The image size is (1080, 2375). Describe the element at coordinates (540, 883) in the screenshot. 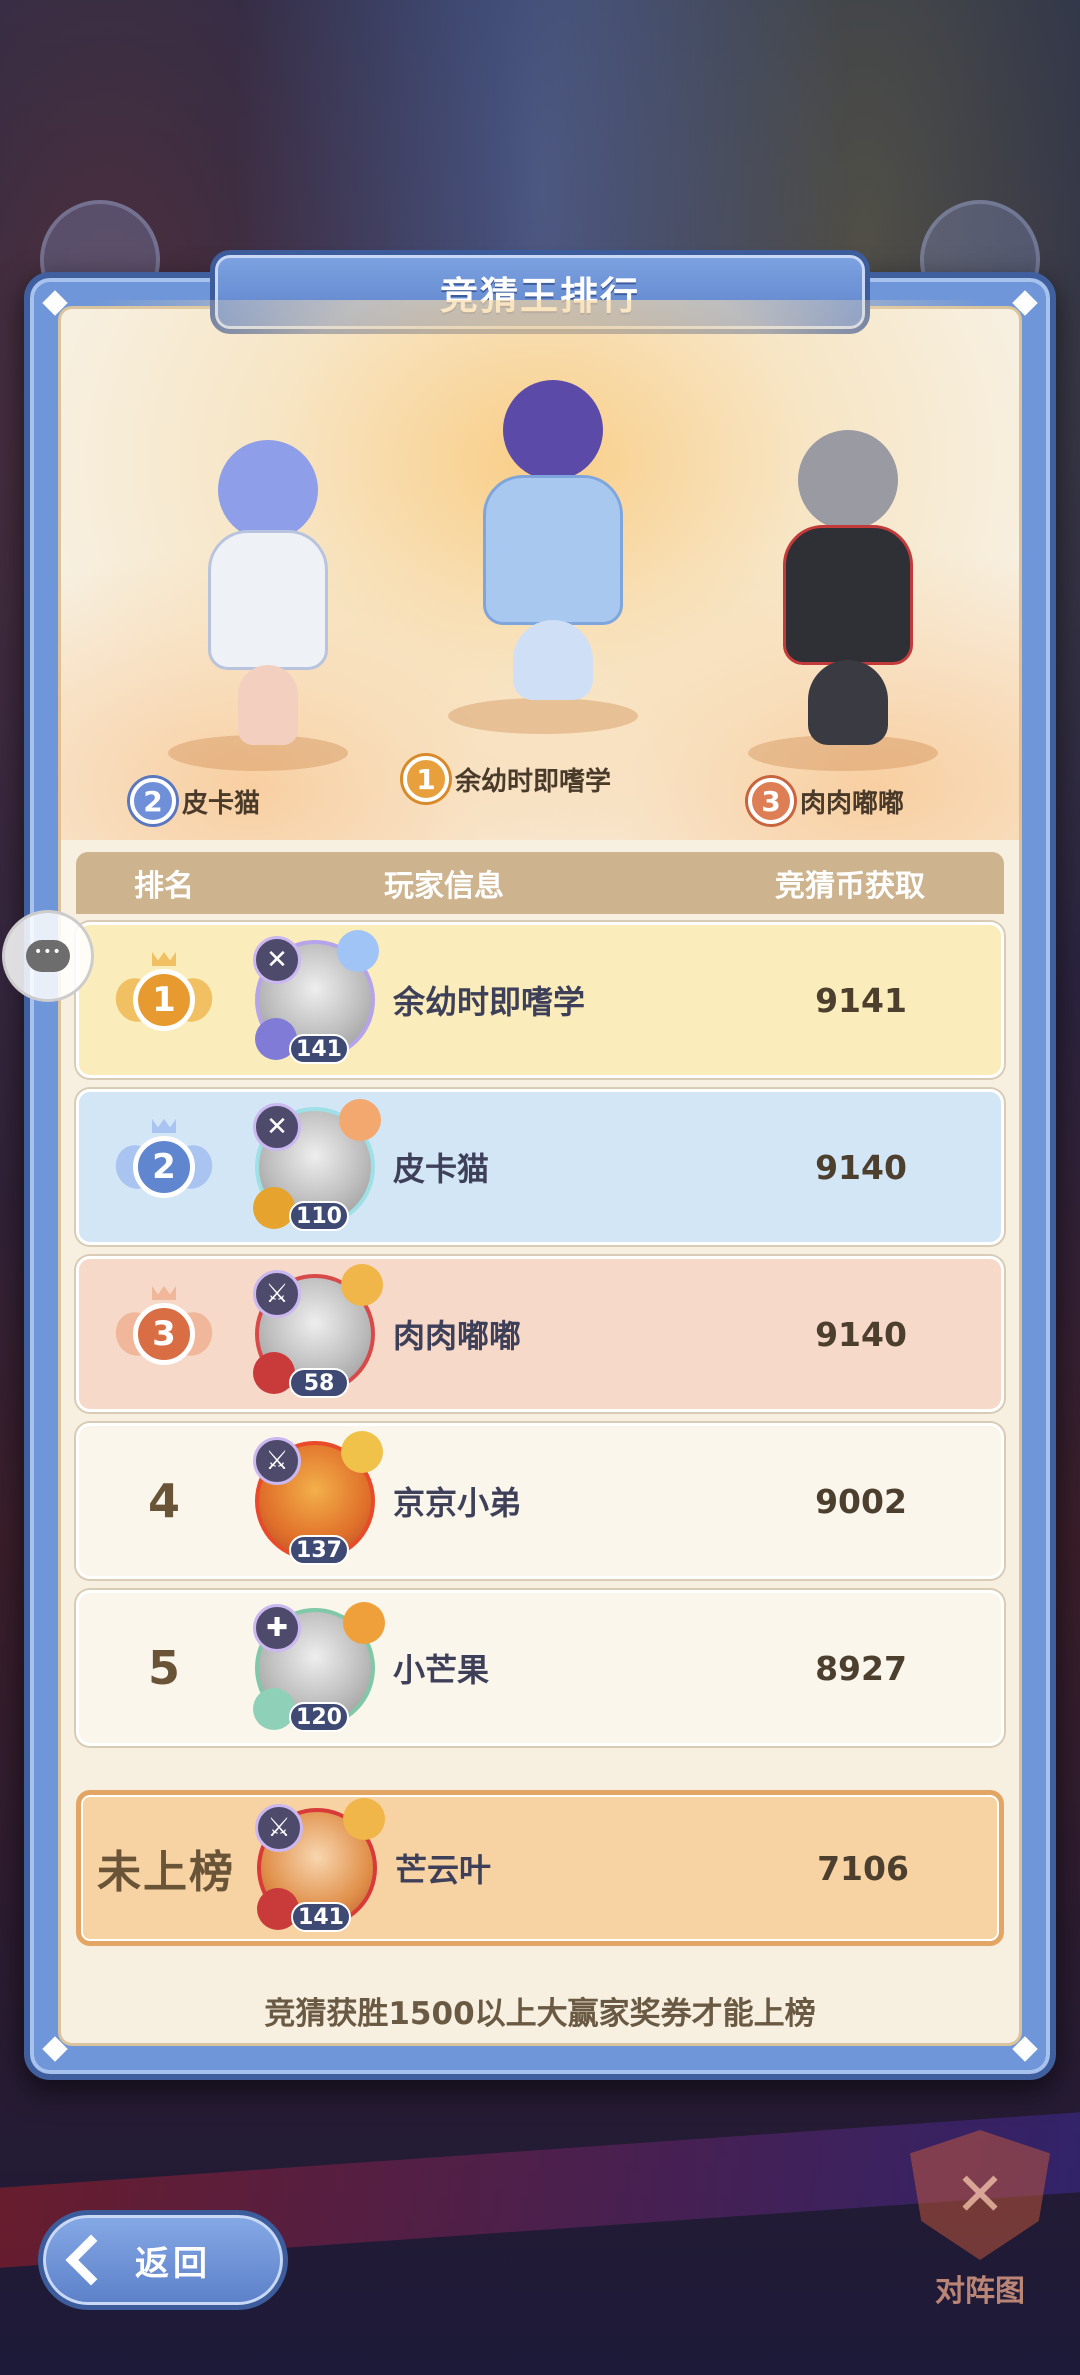

I see `table-header: 排名 玩家信息 竞猜币获取` at that location.